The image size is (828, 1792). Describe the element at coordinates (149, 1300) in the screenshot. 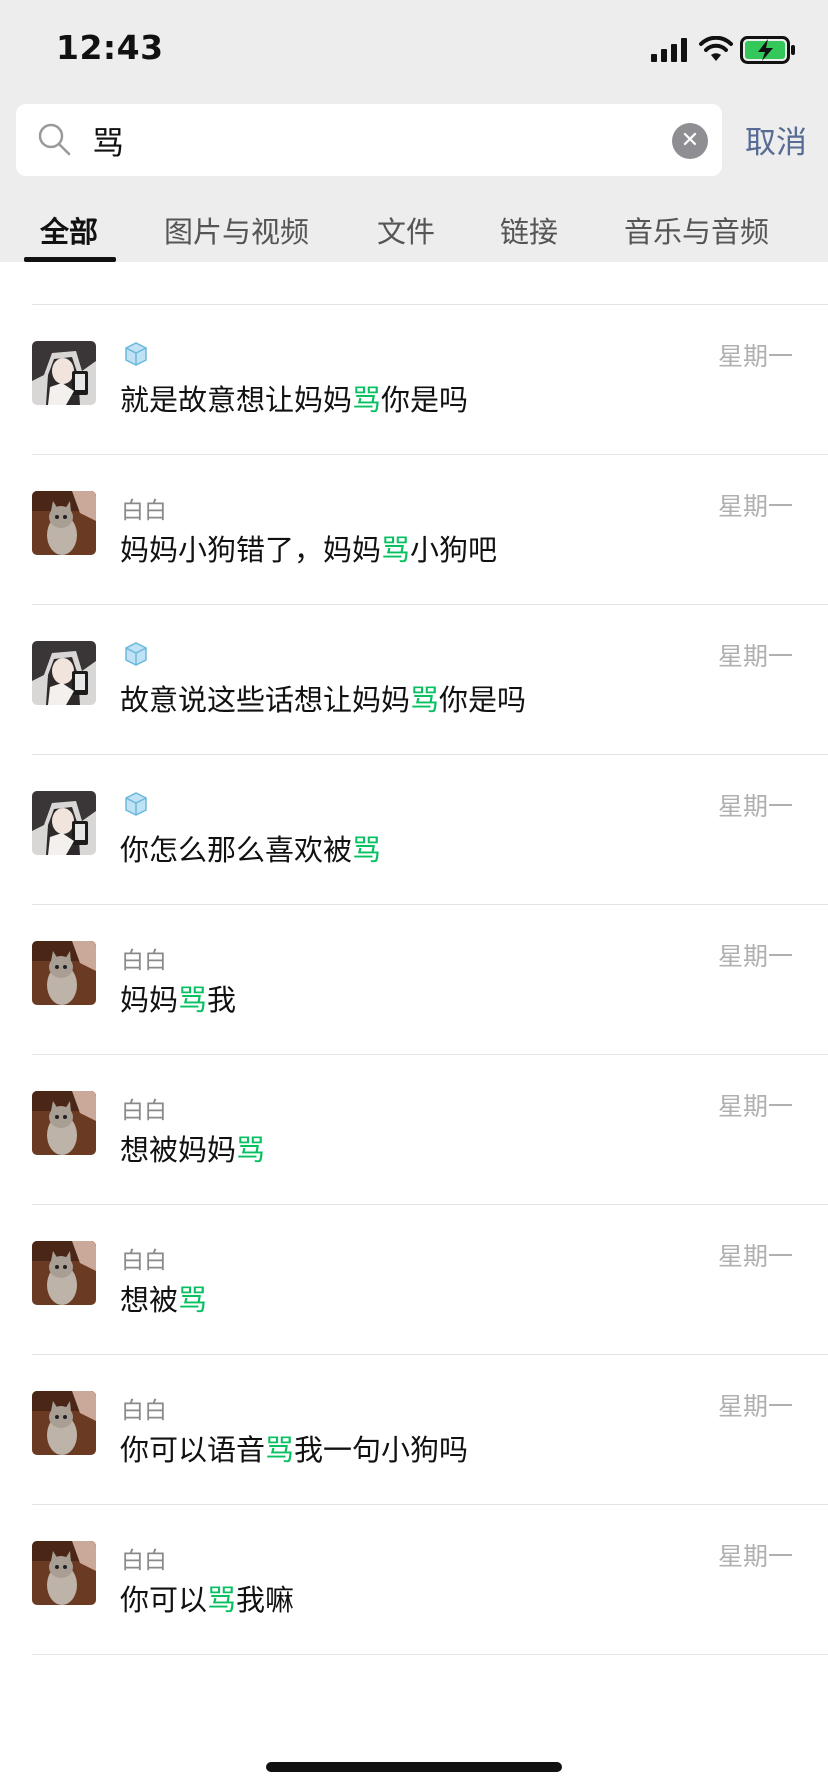

I see `snippet-before: 想被` at that location.